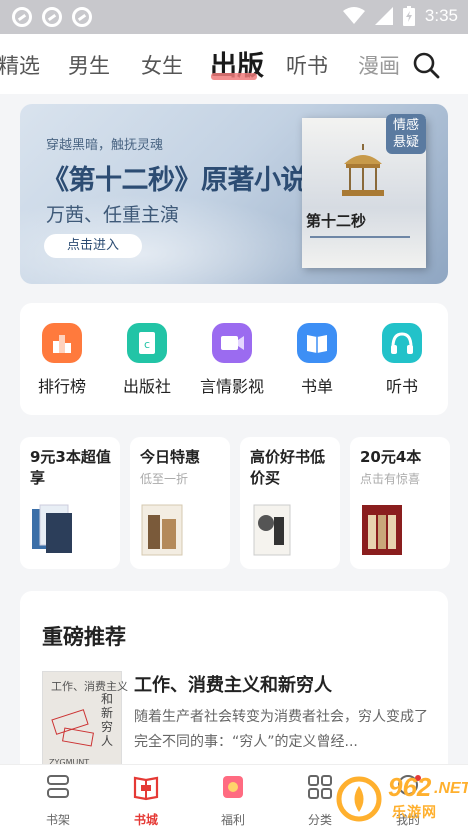 The height and width of the screenshot is (832, 468). What do you see at coordinates (316, 386) in the screenshot?
I see `entry-label: 书单` at bounding box center [316, 386].